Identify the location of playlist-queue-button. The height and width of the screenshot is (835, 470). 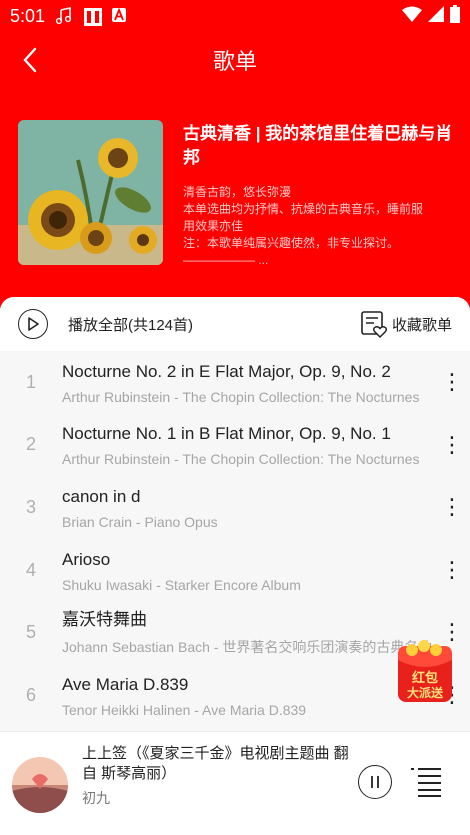
(426, 782).